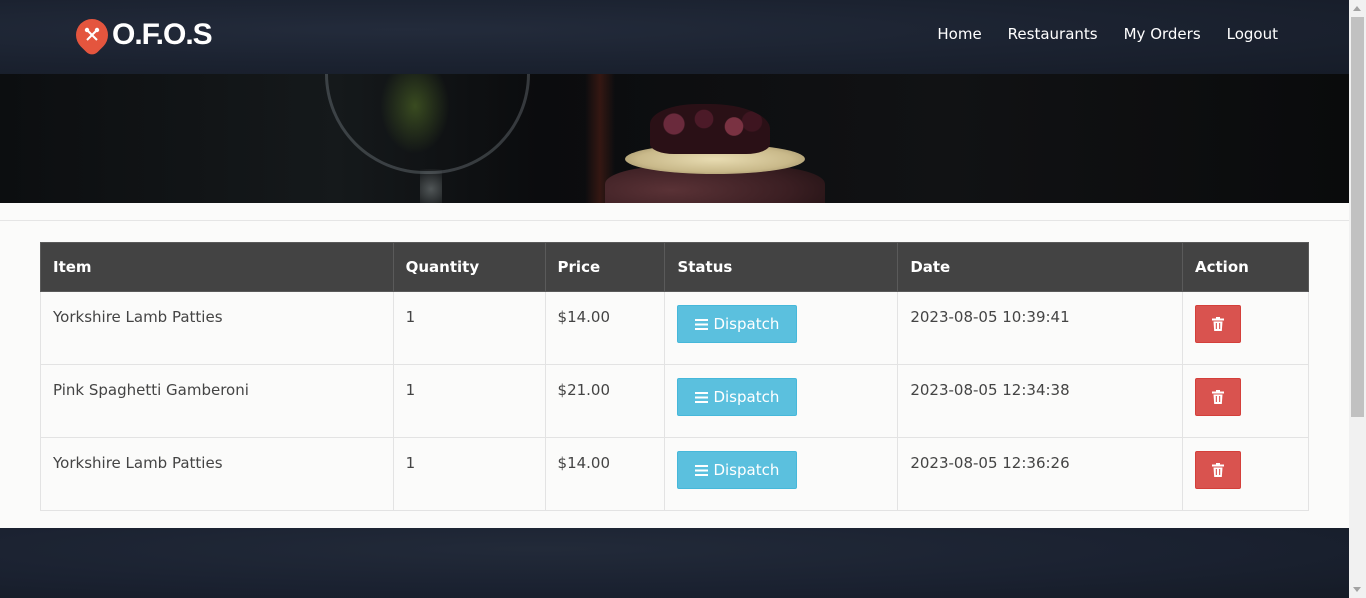 Image resolution: width=1366 pixels, height=598 pixels. Describe the element at coordinates (1162, 34) in the screenshot. I see `nav-my-orders: My Orders` at that location.